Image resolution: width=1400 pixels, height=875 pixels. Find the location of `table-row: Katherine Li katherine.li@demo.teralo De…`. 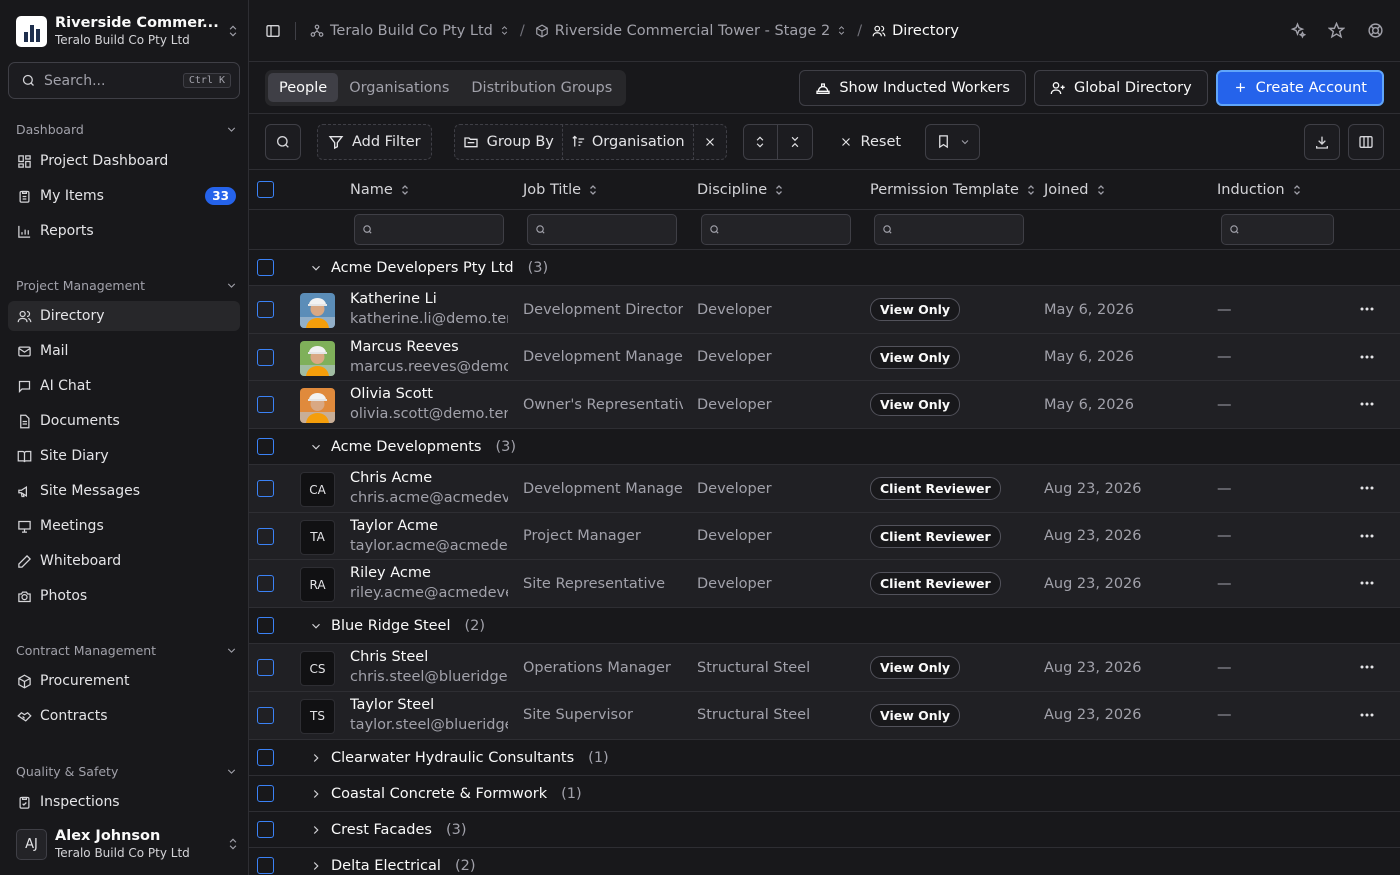

table-row: Katherine Li katherine.li@demo.teralo De… is located at coordinates (824, 310).